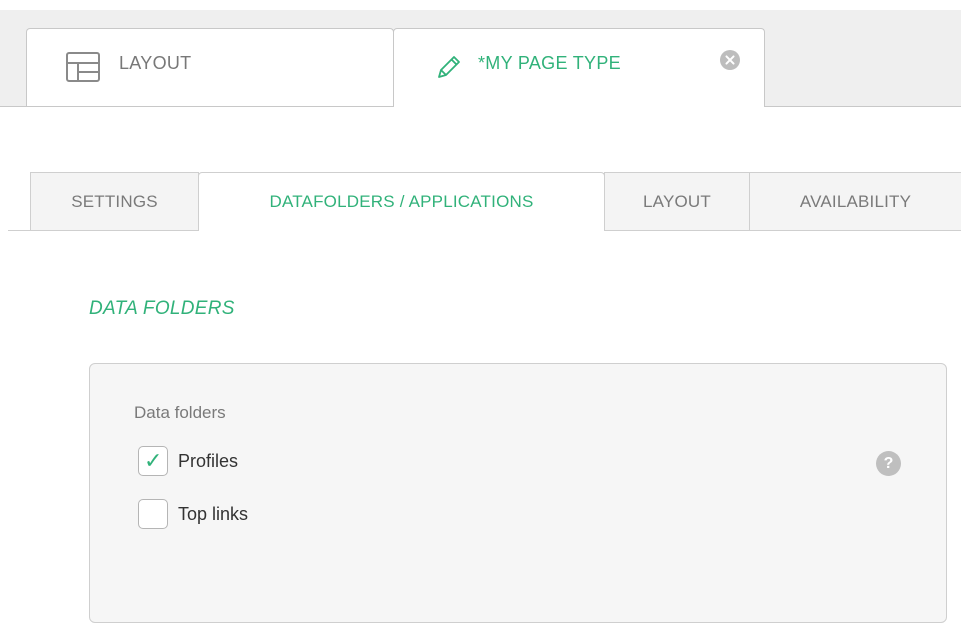 This screenshot has width=961, height=623. I want to click on tab-settings: SETTINGS, so click(114, 201).